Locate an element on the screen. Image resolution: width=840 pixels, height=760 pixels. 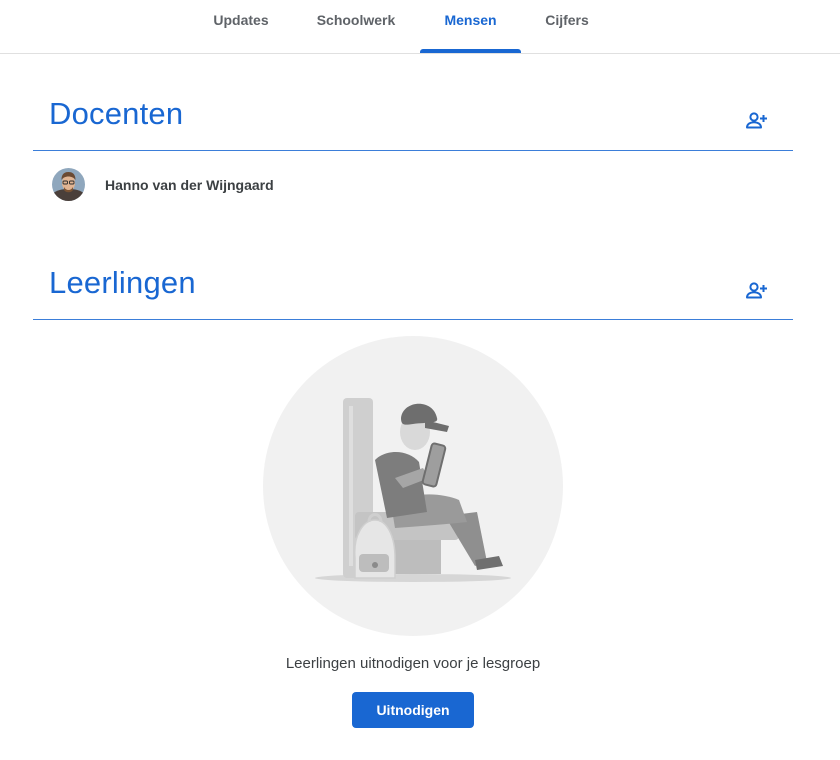
tab-label: Updates is located at coordinates (241, 20).